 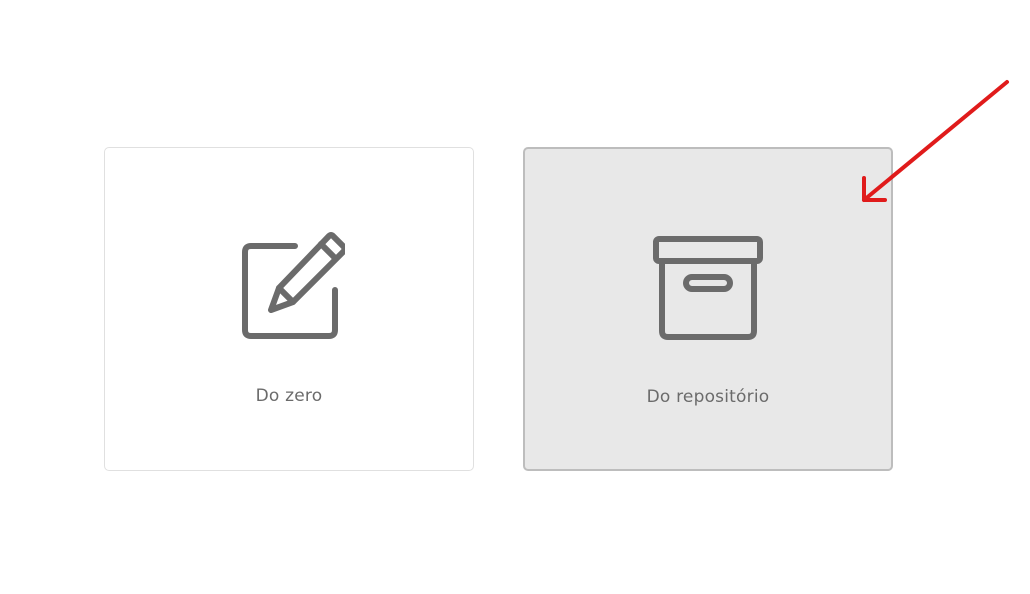 I want to click on archive-box-icon, so click(x=708, y=288).